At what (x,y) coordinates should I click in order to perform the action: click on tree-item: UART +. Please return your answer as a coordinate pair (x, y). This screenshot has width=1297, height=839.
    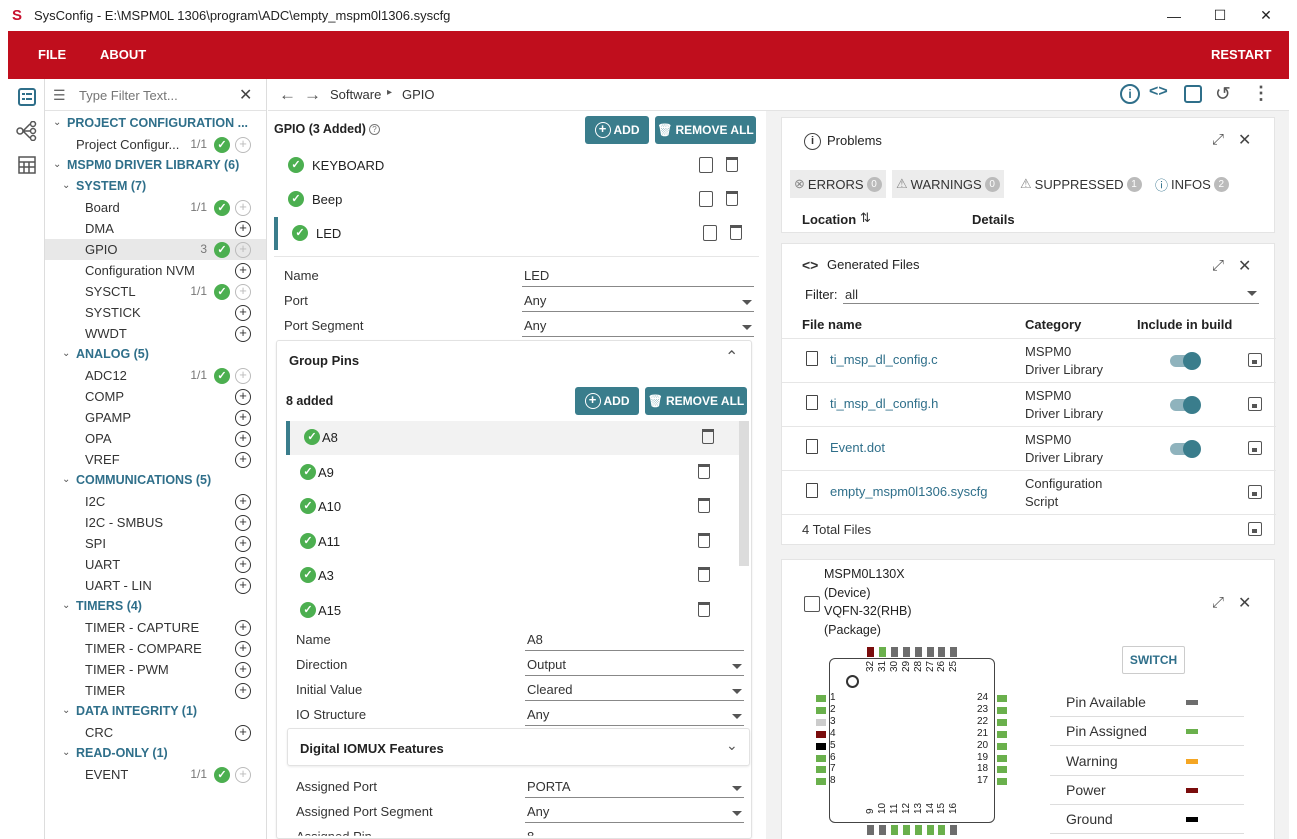
    Looking at the image, I should click on (155, 564).